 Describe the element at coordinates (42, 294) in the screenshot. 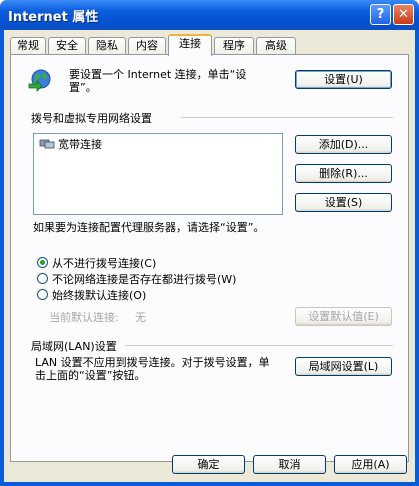

I see `radio-always-dial` at that location.